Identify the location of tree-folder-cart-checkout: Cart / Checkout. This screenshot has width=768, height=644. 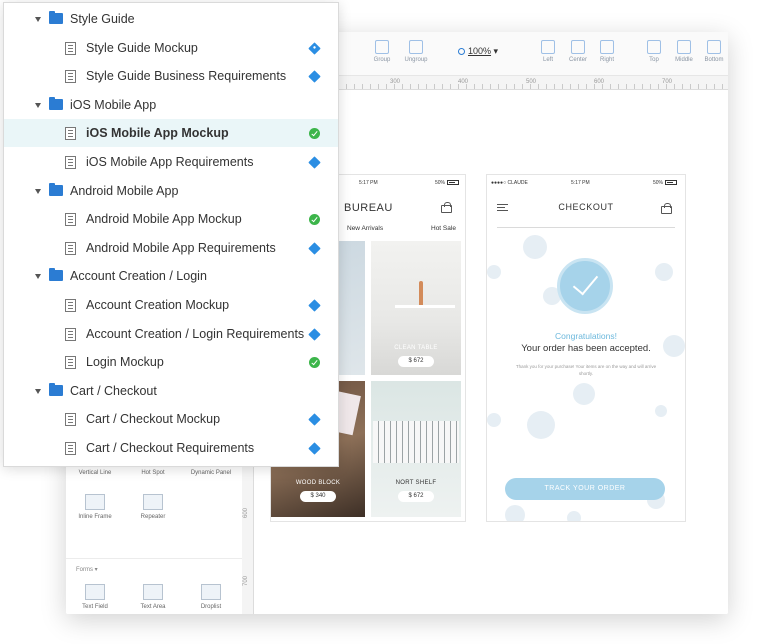
(171, 391).